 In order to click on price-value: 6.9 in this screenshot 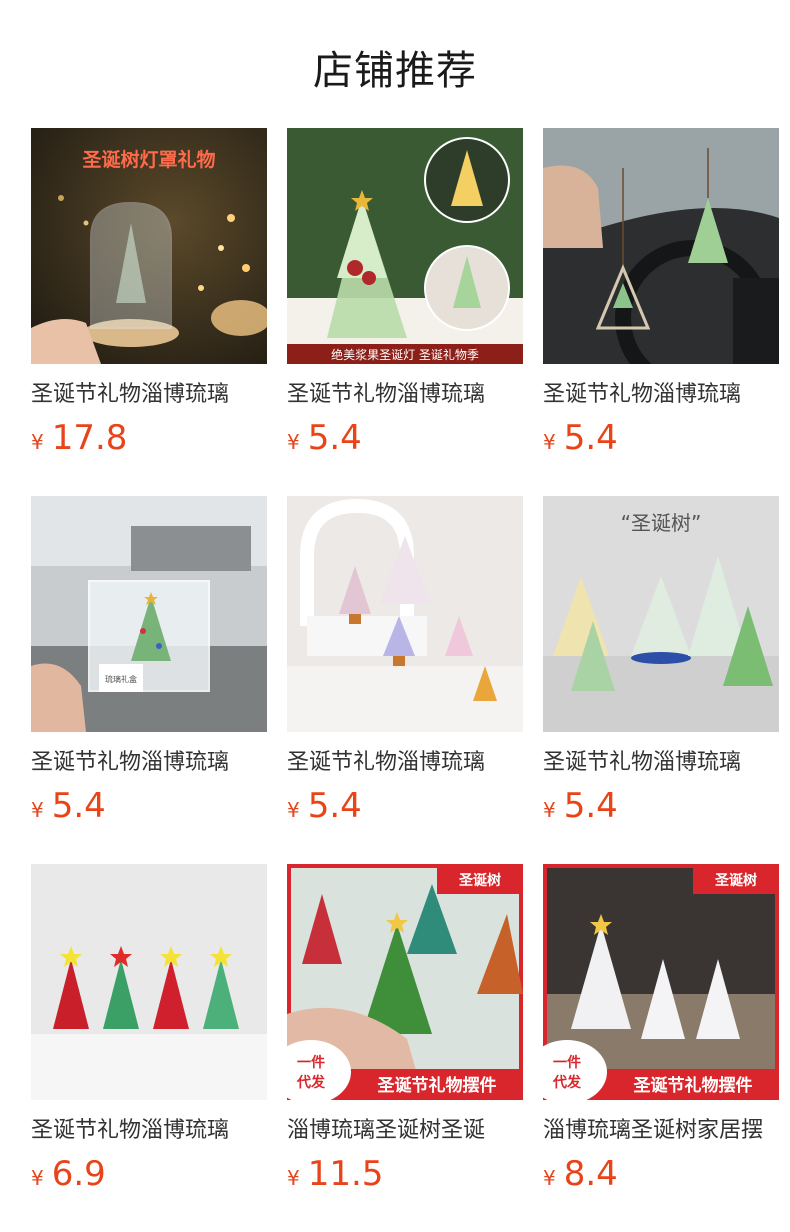, I will do `click(78, 1174)`.